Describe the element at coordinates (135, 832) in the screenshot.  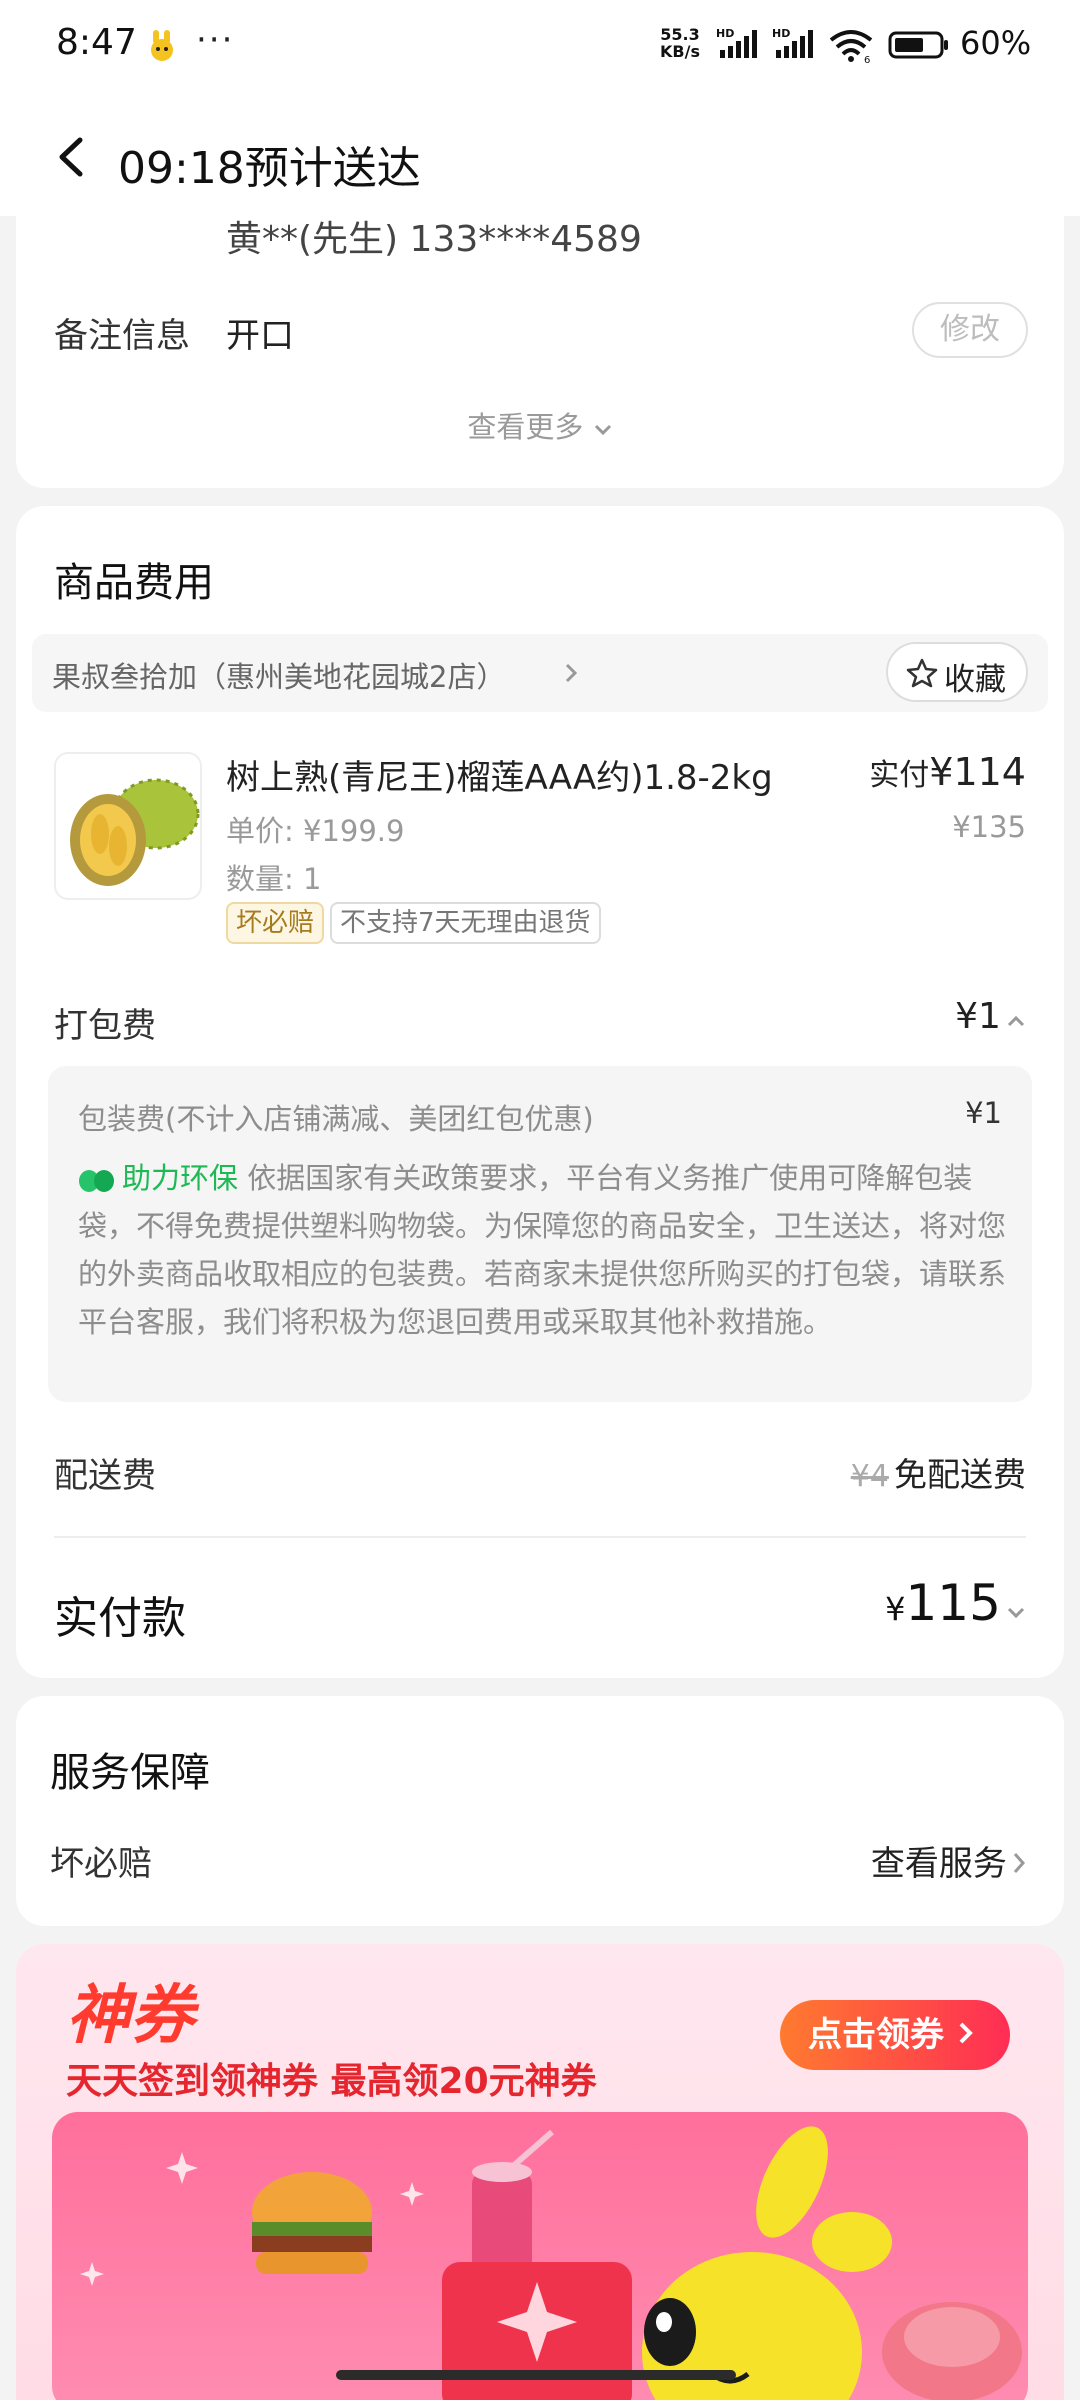
I see `durian-image` at that location.